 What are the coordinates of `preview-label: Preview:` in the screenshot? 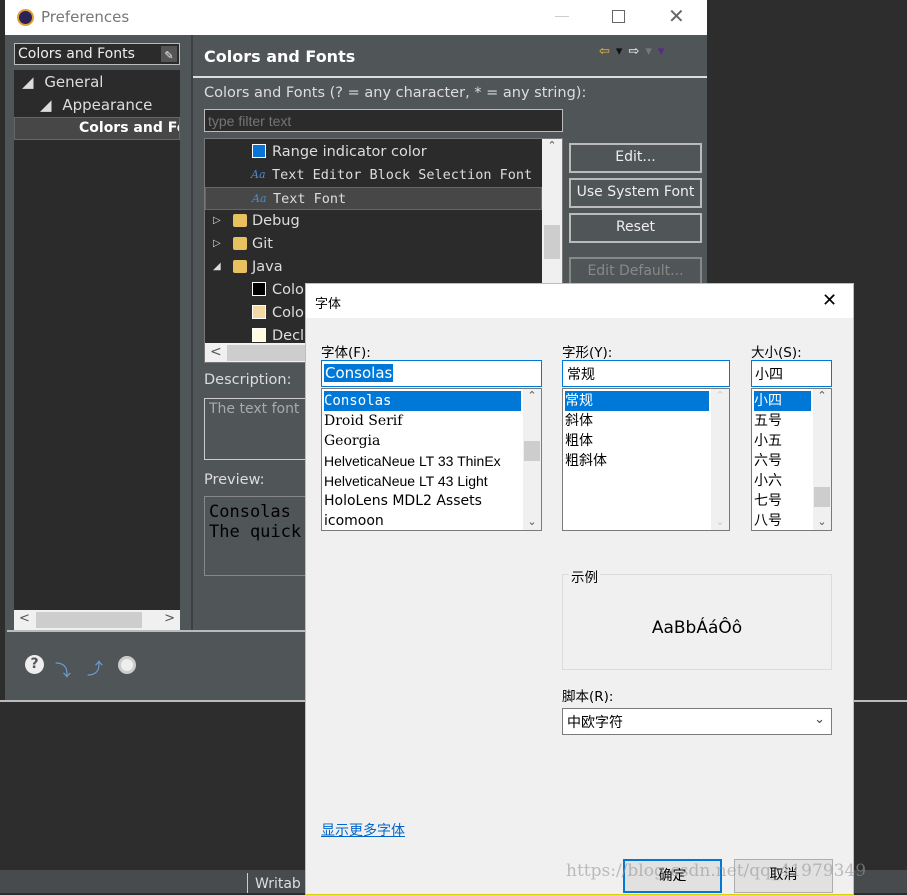 It's located at (234, 480).